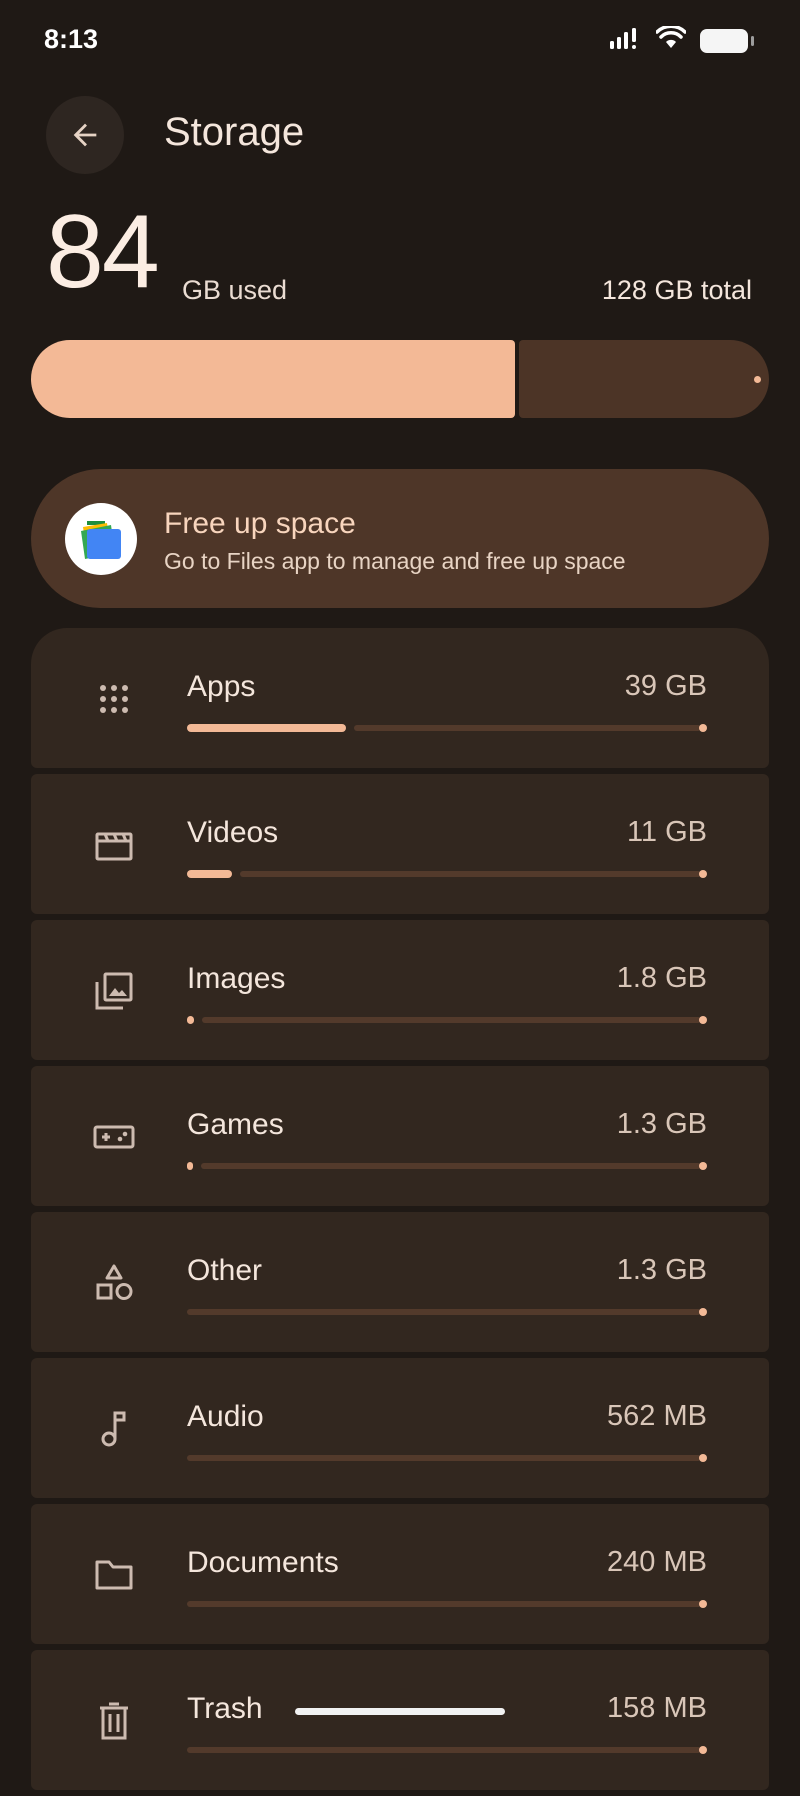 The image size is (800, 1796). What do you see at coordinates (114, 991) in the screenshot?
I see `photo-library-icon` at bounding box center [114, 991].